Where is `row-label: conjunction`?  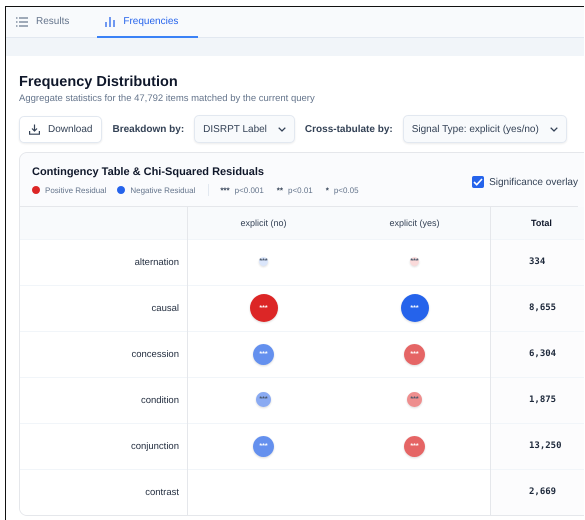 row-label: conjunction is located at coordinates (104, 446).